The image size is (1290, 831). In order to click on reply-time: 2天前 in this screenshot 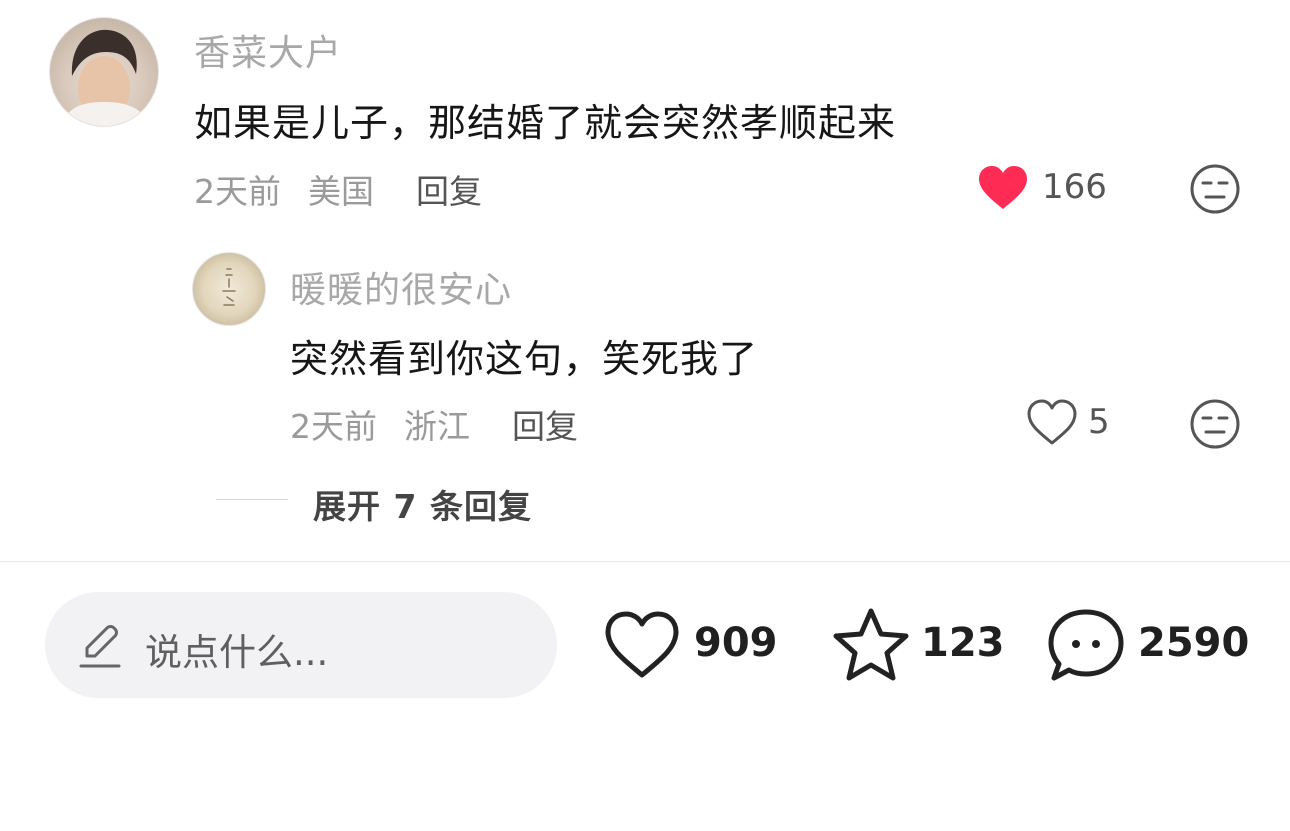, I will do `click(333, 426)`.